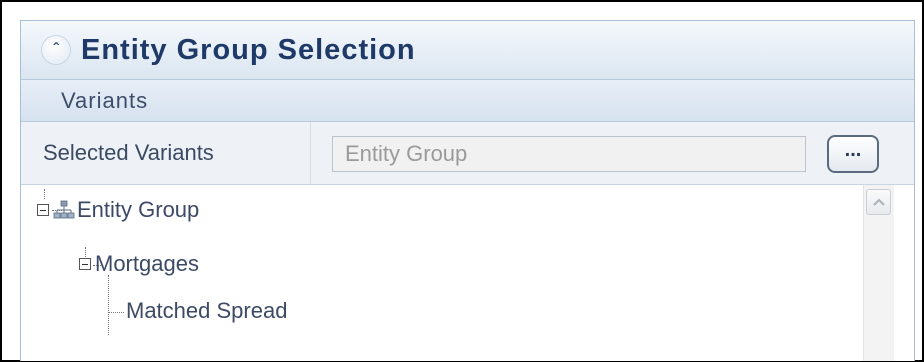  I want to click on tree-node-label: Matched Spread, so click(207, 310).